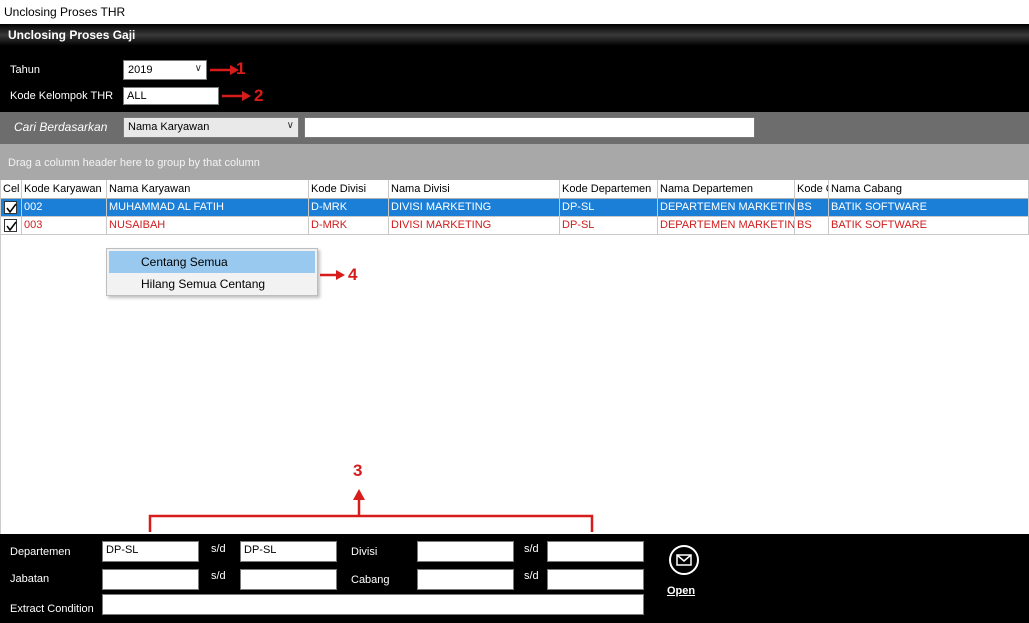  What do you see at coordinates (140, 70) in the screenshot?
I see `tahun-value: 2019` at bounding box center [140, 70].